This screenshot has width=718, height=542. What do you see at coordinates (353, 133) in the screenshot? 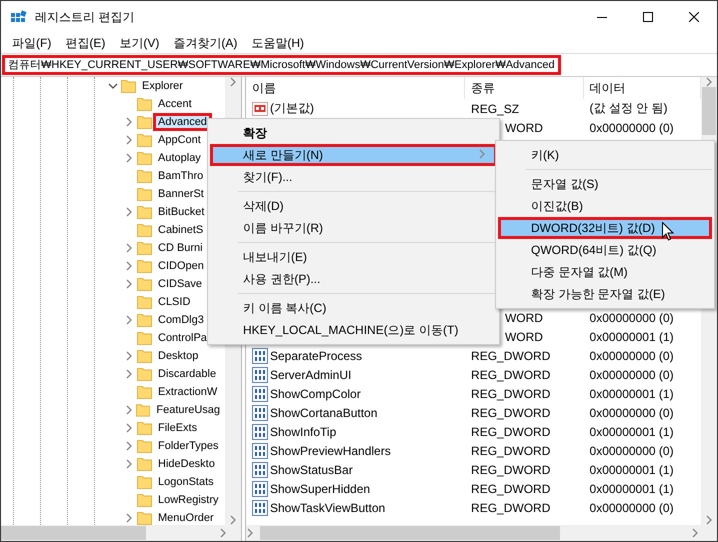
I see `menu-item: 확장` at bounding box center [353, 133].